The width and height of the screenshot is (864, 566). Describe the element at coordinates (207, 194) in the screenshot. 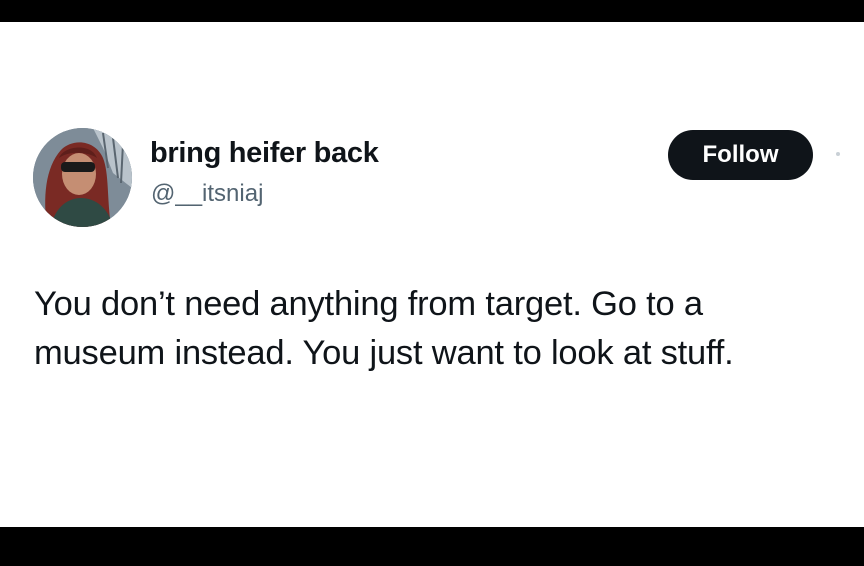

I see `user-handle: @__itsniaj` at that location.